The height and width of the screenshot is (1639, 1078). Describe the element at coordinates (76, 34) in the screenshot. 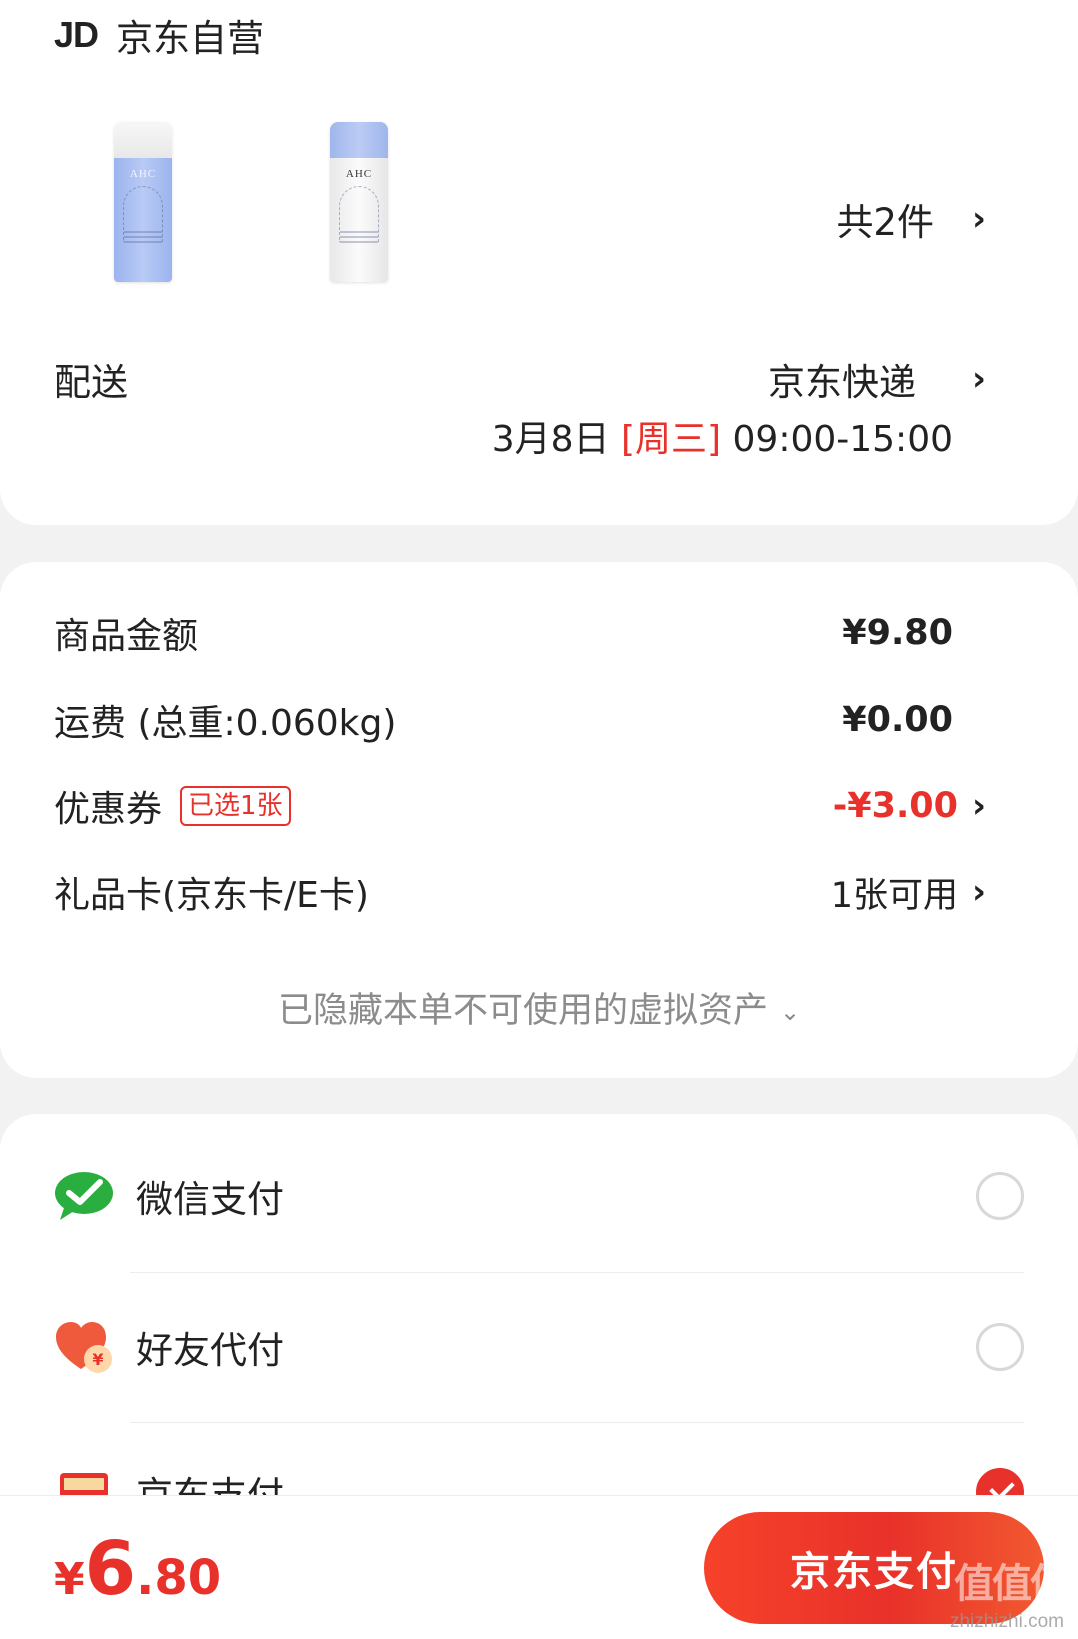

I see `jd-logo: JD` at that location.